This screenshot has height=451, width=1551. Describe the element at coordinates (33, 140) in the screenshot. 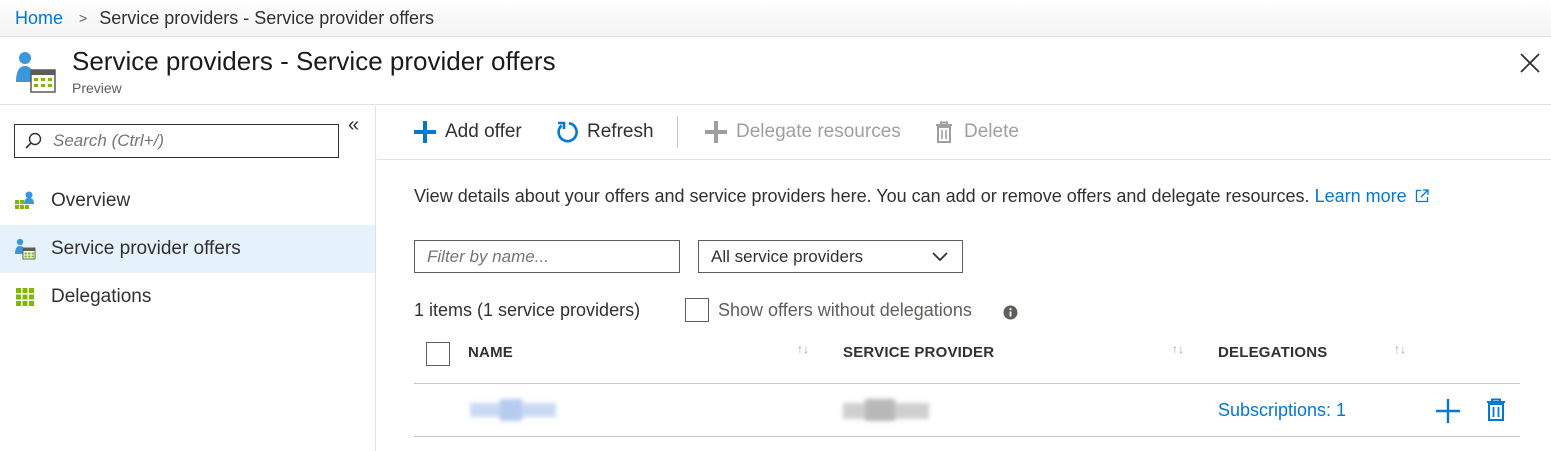

I see `search-icon` at that location.